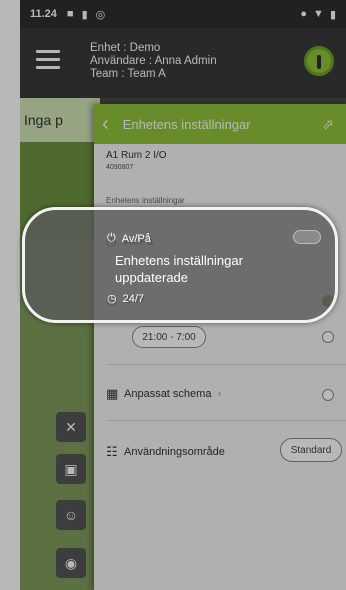  Describe the element at coordinates (43, 14) in the screenshot. I see `status-time: 11.24` at that location.